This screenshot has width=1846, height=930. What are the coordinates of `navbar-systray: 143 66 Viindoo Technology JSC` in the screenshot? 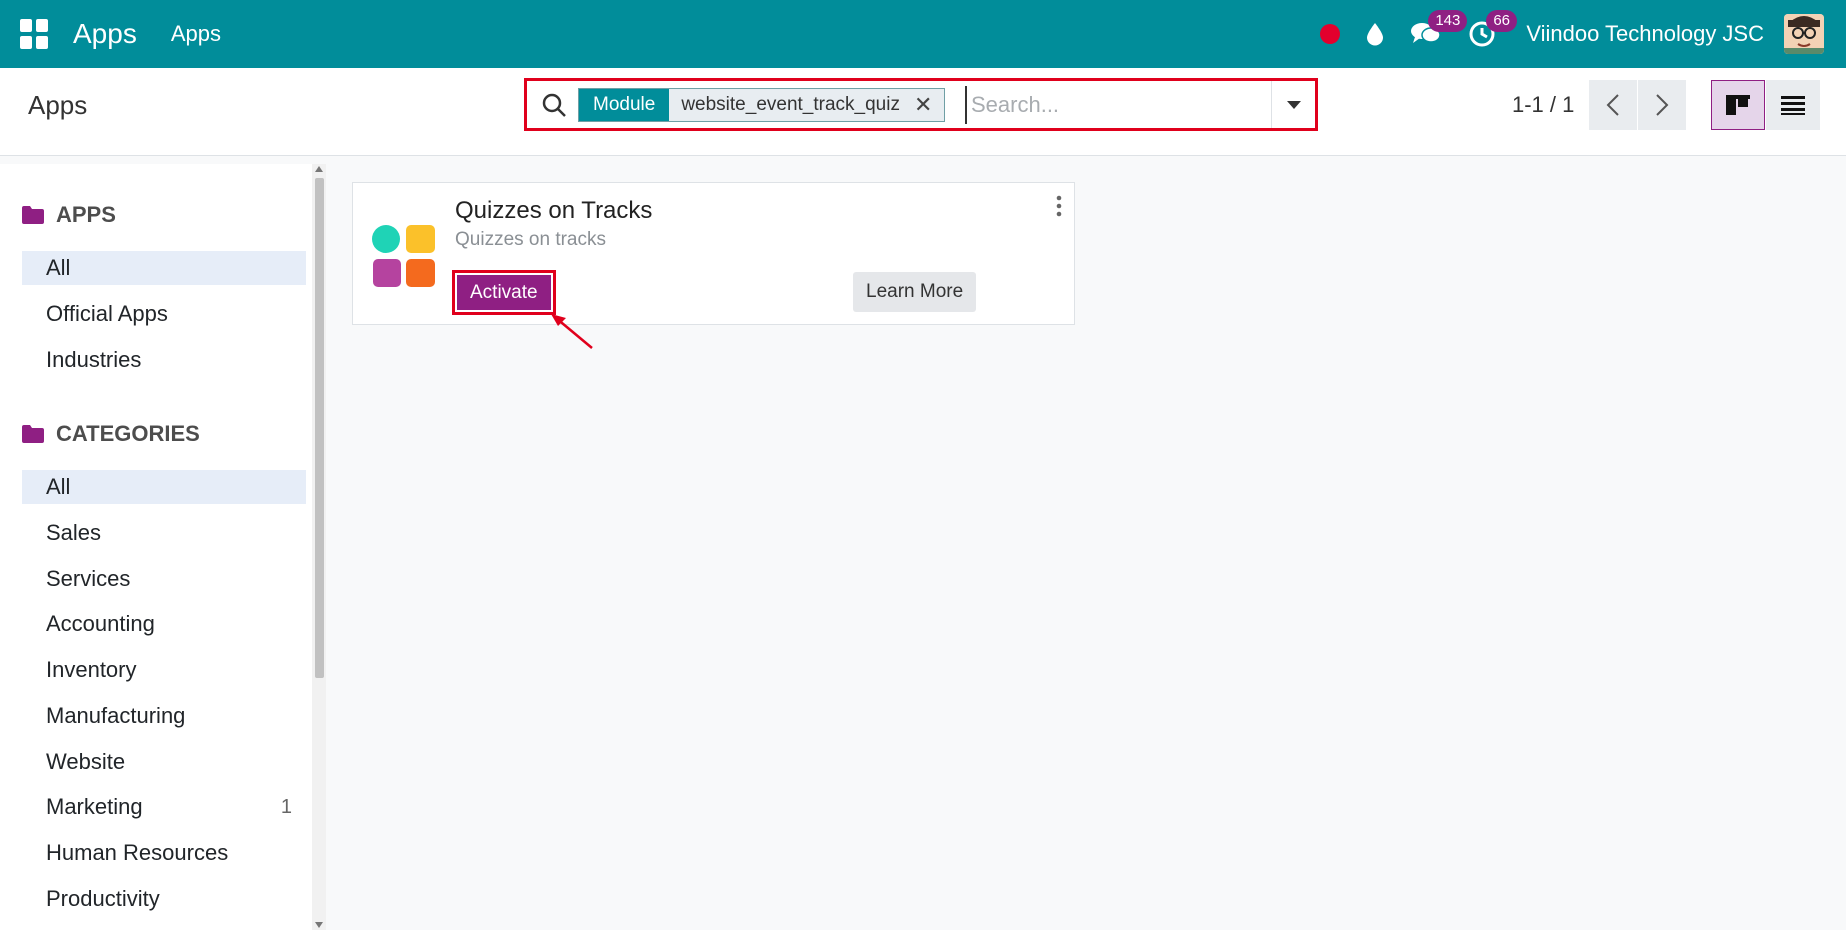 It's located at (1559, 34).